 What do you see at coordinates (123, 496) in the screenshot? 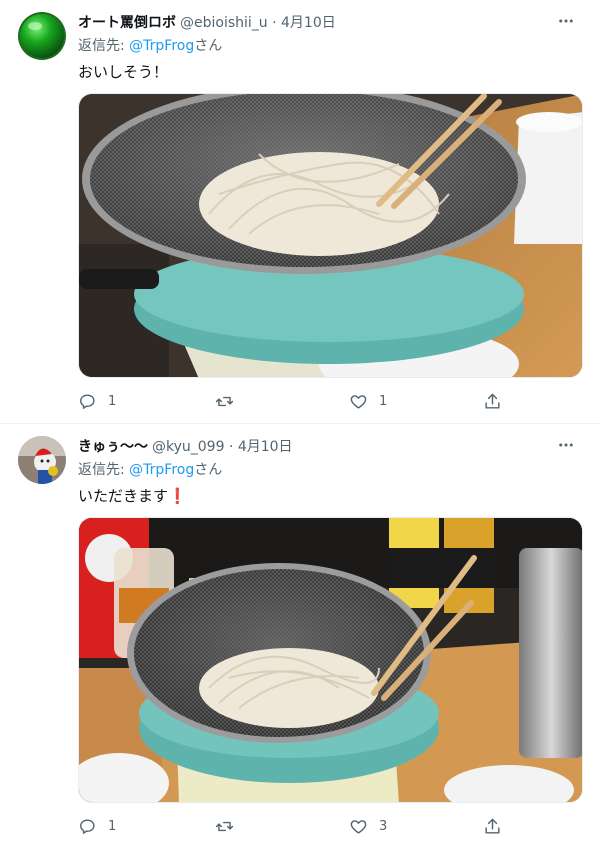
I see `tweet-text-body: いただきます` at bounding box center [123, 496].